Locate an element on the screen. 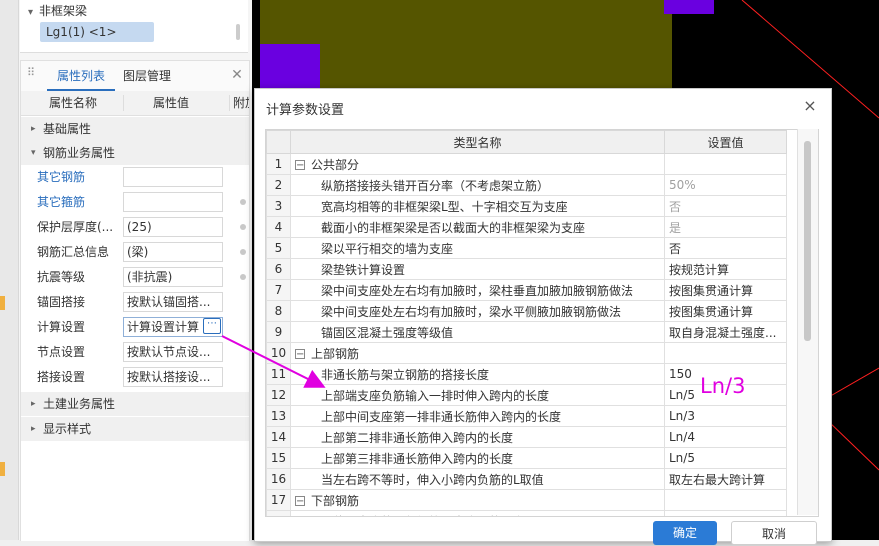 The image size is (879, 546). annotation-label: Ln/3 is located at coordinates (723, 386).